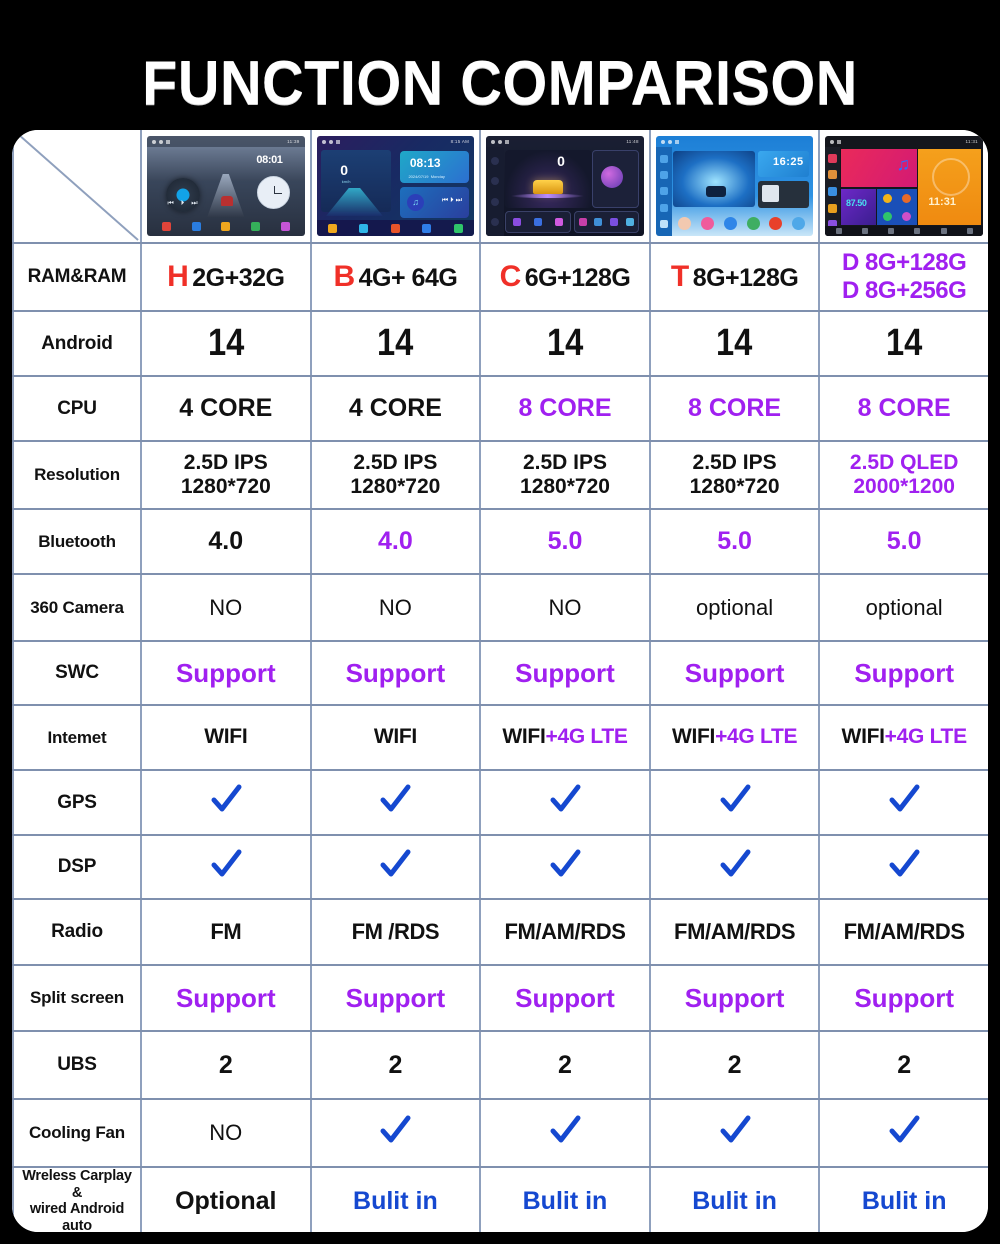  Describe the element at coordinates (395, 737) in the screenshot. I see `cell-net-b: WIFI` at that location.